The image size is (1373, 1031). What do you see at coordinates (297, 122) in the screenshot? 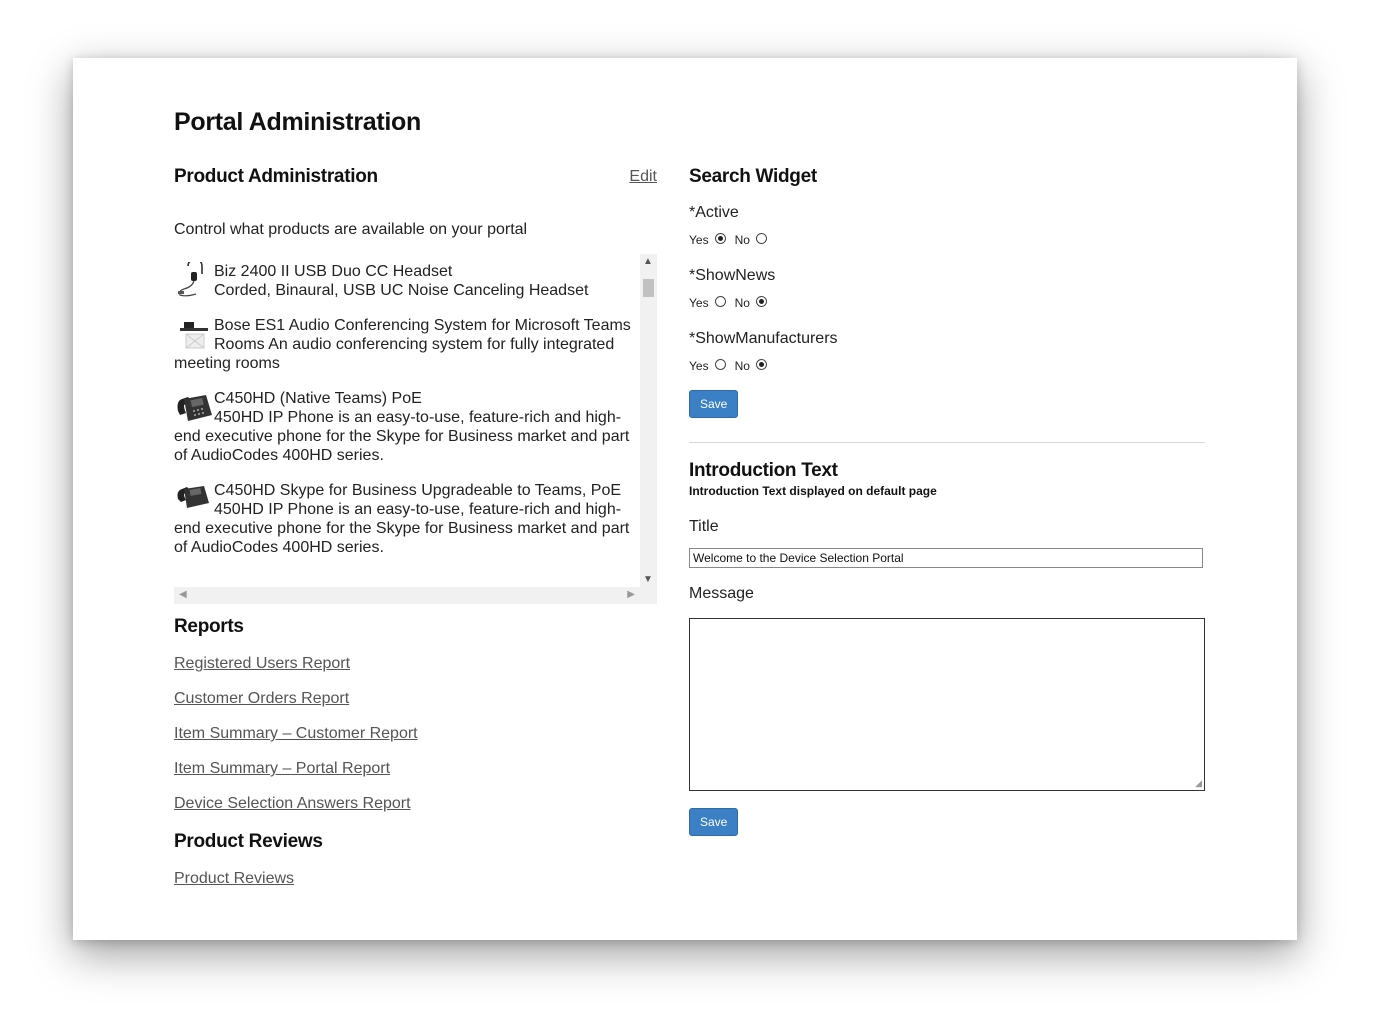
I see `page-title: Portal Administration` at bounding box center [297, 122].